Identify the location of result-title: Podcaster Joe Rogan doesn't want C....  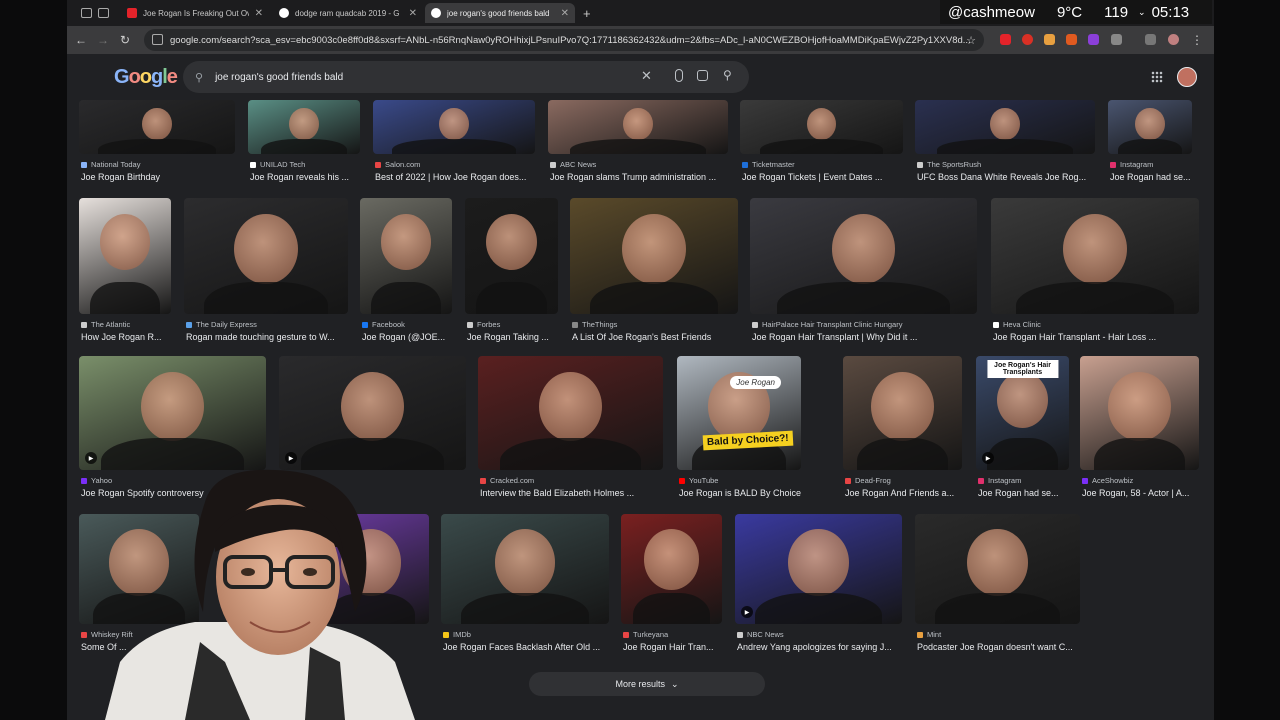
(999, 647).